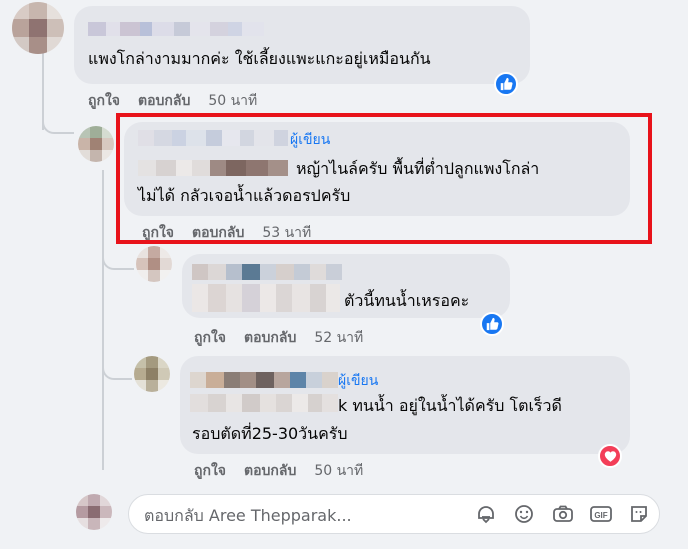  Describe the element at coordinates (103, 320) in the screenshot. I see `thread-line-c2` at that location.